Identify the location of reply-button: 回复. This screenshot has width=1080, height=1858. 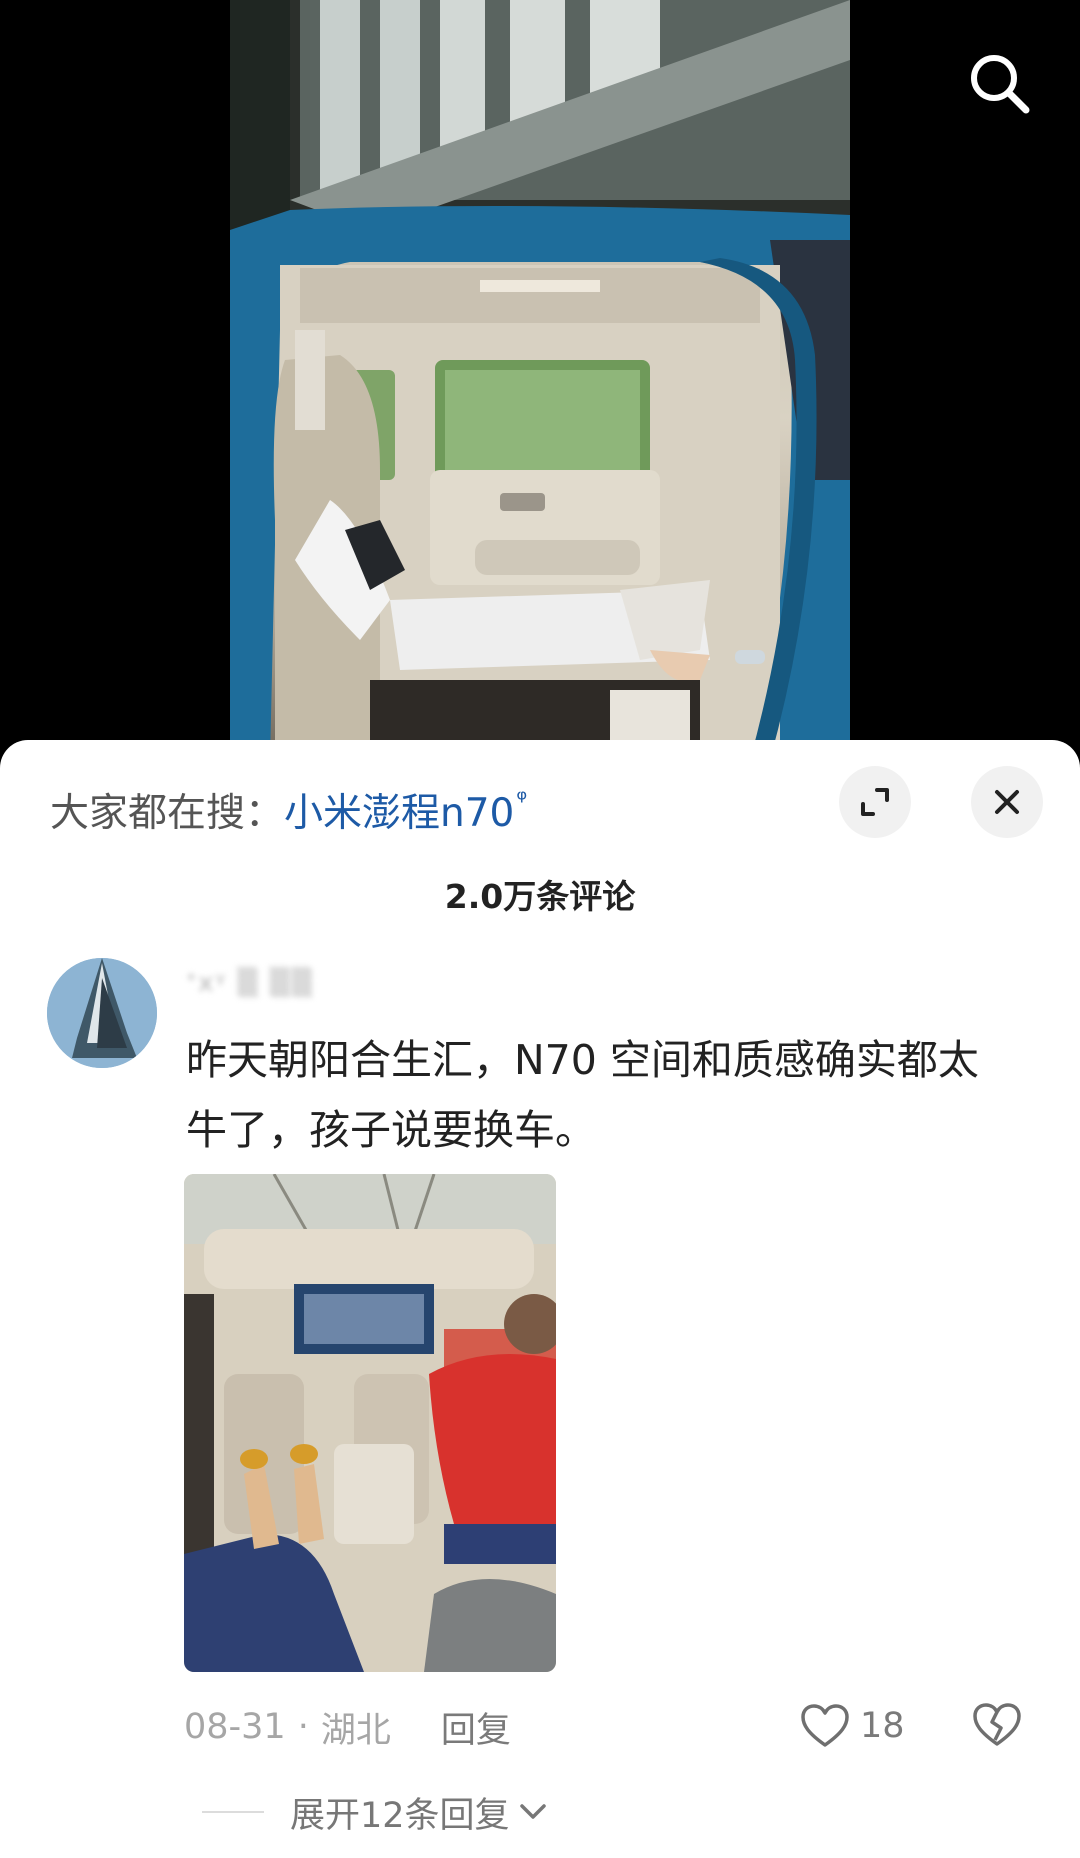
(476, 1727).